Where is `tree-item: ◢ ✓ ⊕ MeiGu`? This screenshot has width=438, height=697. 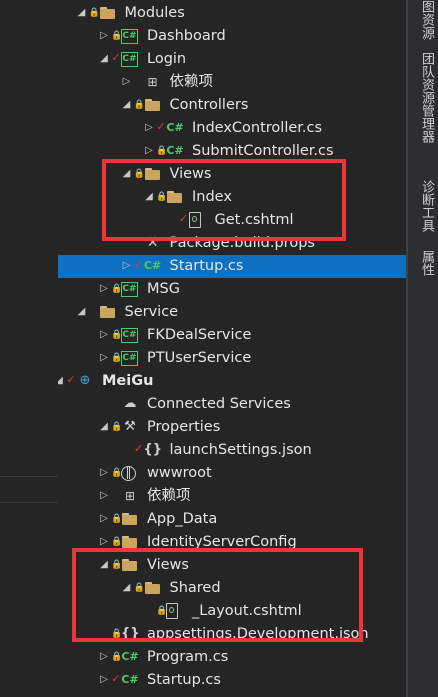 tree-item: ◢ ✓ ⊕ MeiGu is located at coordinates (232, 381).